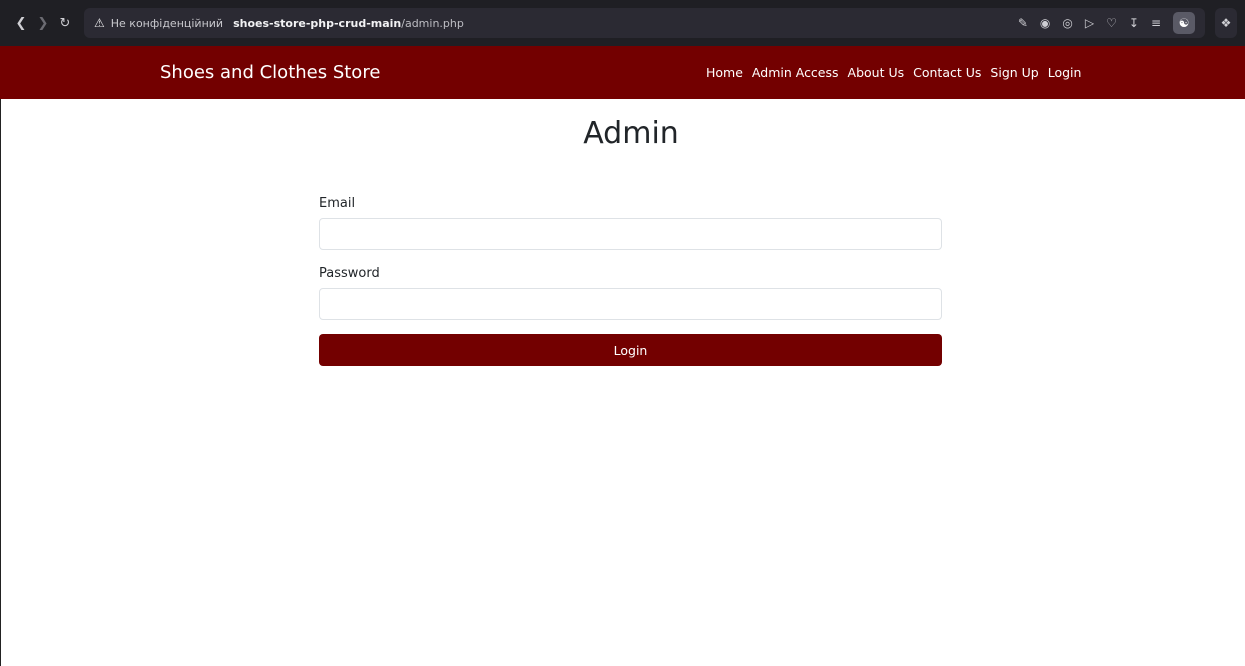  Describe the element at coordinates (1045, 23) in the screenshot. I see `screenshot-icon: ◉` at that location.